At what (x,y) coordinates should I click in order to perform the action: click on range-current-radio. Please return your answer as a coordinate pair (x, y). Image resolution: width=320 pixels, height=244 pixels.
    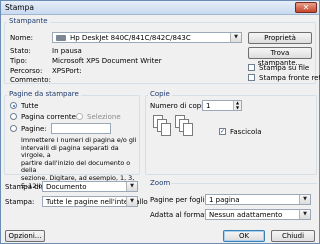
    Looking at the image, I should click on (13, 116).